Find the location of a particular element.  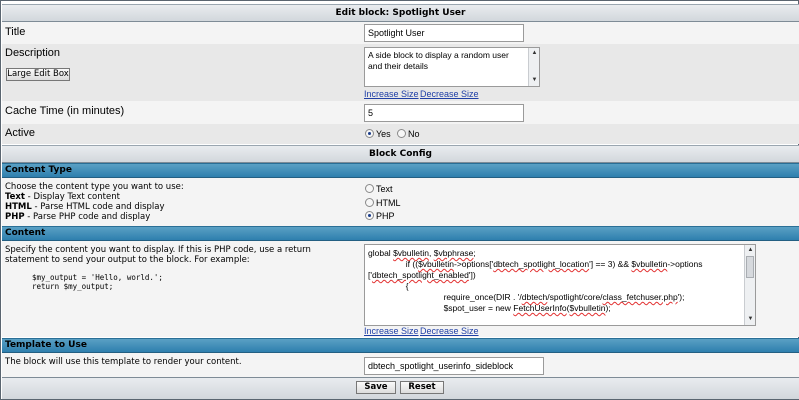

content-type-section-title: Content Type is located at coordinates (38, 170).